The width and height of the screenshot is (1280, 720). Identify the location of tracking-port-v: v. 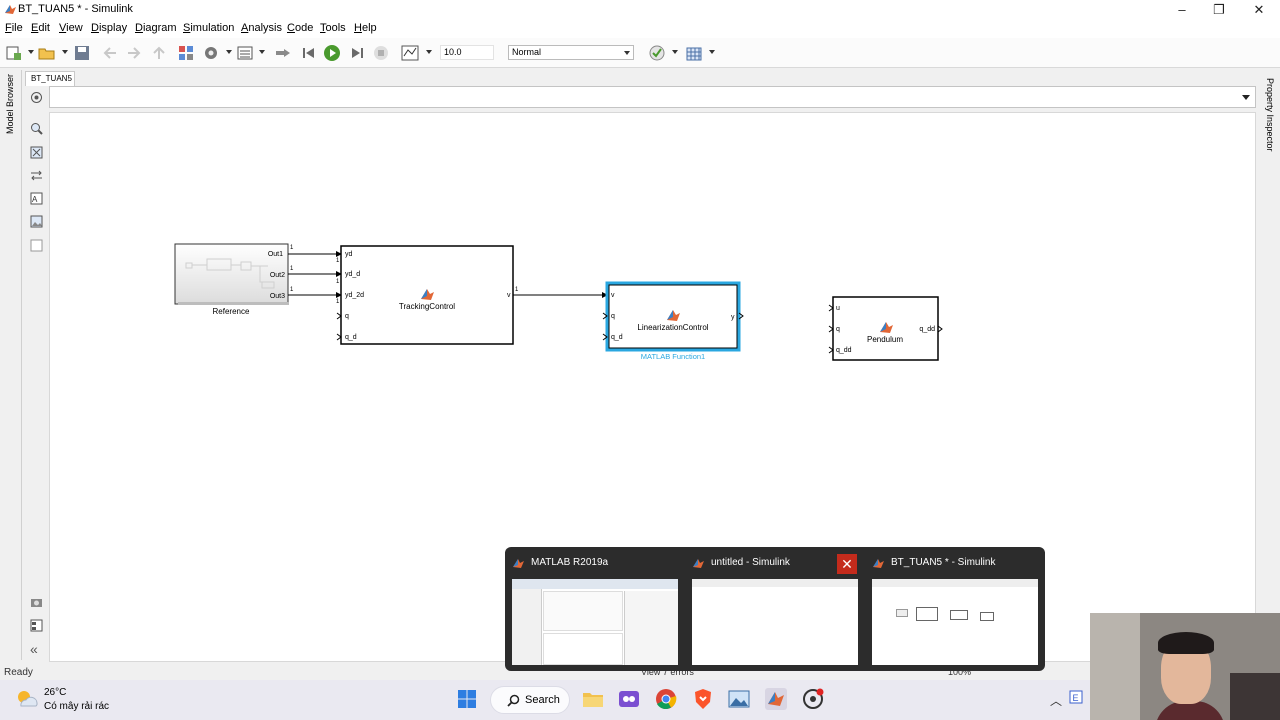
(509, 295).